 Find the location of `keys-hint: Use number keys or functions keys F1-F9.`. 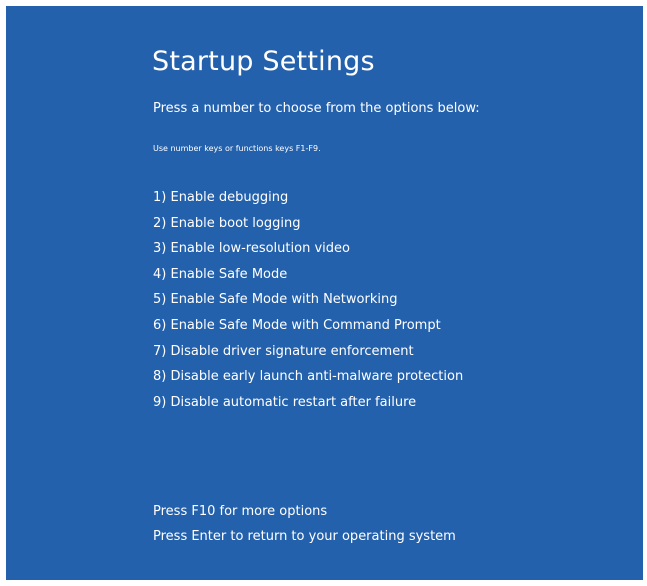

keys-hint: Use number keys or functions keys F1-F9. is located at coordinates (237, 148).